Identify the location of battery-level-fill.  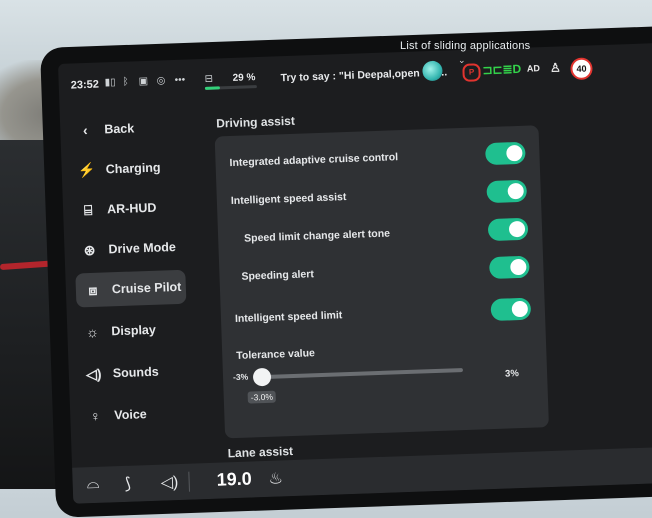
(212, 88).